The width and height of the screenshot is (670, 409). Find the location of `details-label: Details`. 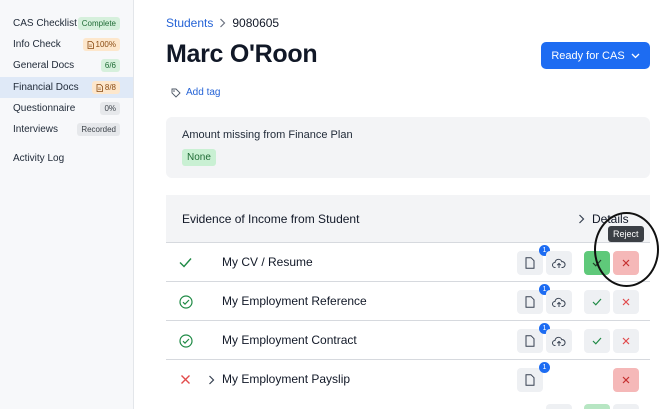

details-label: Details is located at coordinates (610, 219).